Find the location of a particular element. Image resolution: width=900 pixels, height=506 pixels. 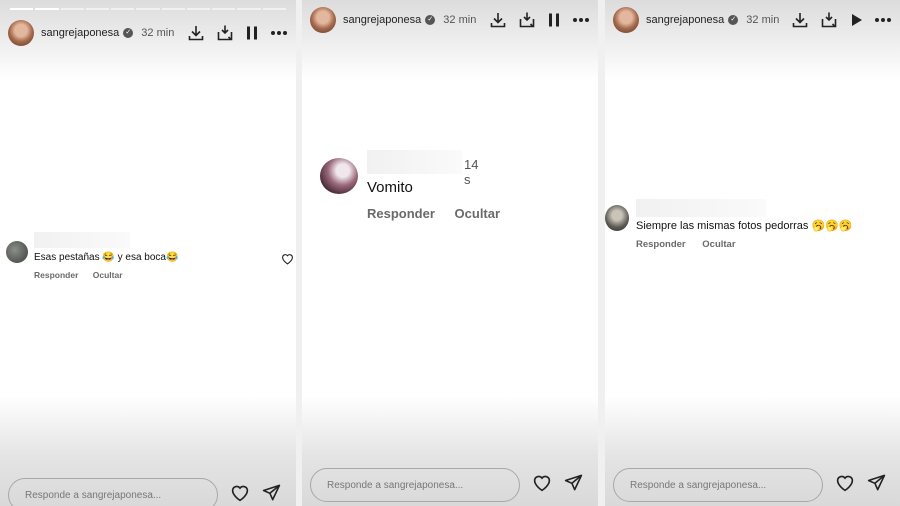

play-icon is located at coordinates (856, 20).